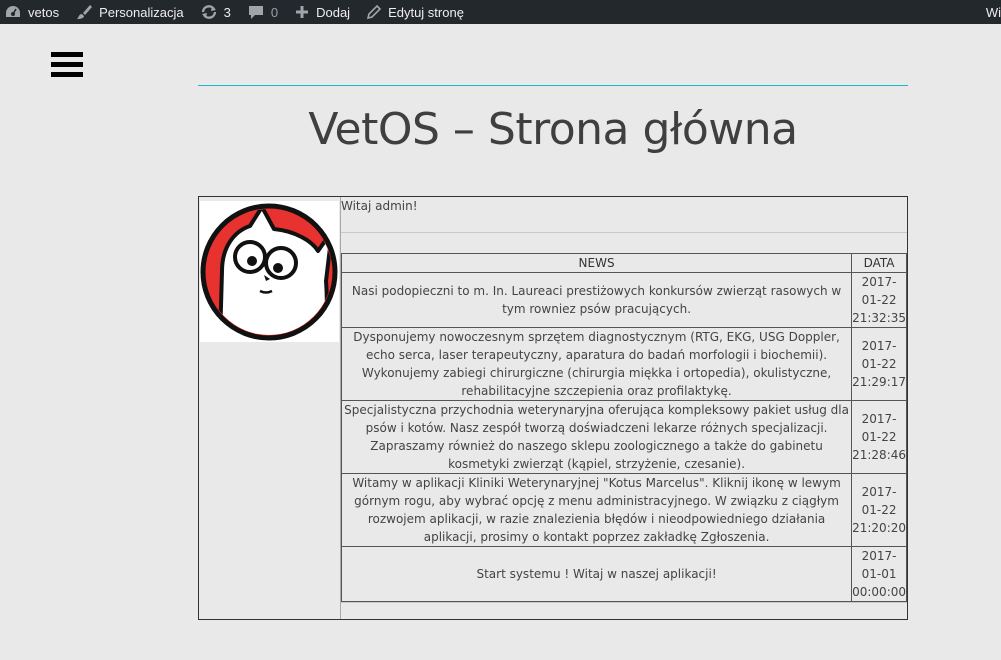 This screenshot has height=660, width=1001. Describe the element at coordinates (553, 85) in the screenshot. I see `header-divider` at that location.